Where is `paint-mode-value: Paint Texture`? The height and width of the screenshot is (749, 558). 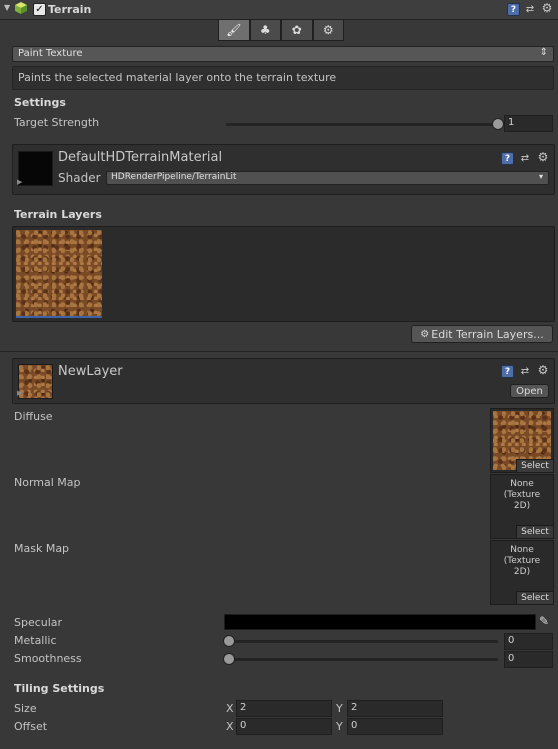 paint-mode-value: Paint Texture is located at coordinates (50, 53).